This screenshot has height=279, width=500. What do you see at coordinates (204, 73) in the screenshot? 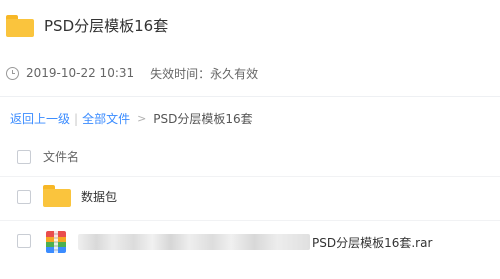
I see `expiry-text: 失效时间：永久有效` at bounding box center [204, 73].